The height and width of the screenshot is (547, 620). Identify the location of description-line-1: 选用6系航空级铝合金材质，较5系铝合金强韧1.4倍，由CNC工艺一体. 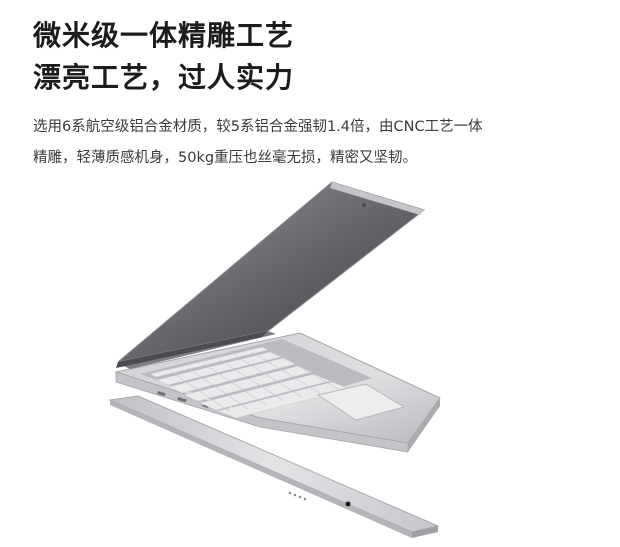
(258, 127).